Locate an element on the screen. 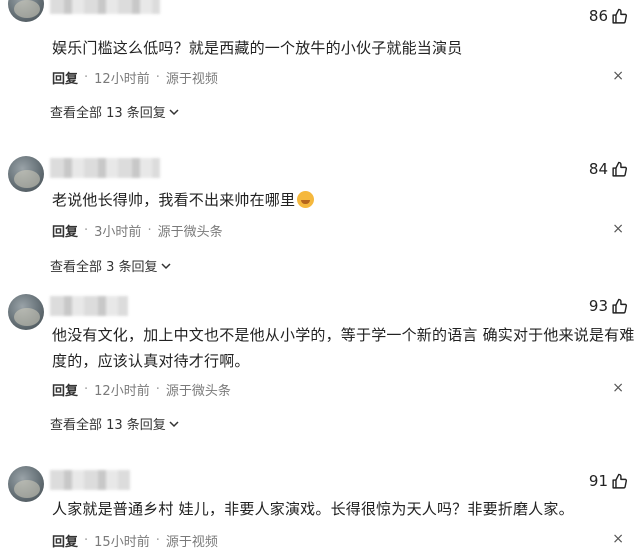 Image resolution: width=640 pixels, height=556 pixels. laughing-emoji-icon is located at coordinates (306, 199).